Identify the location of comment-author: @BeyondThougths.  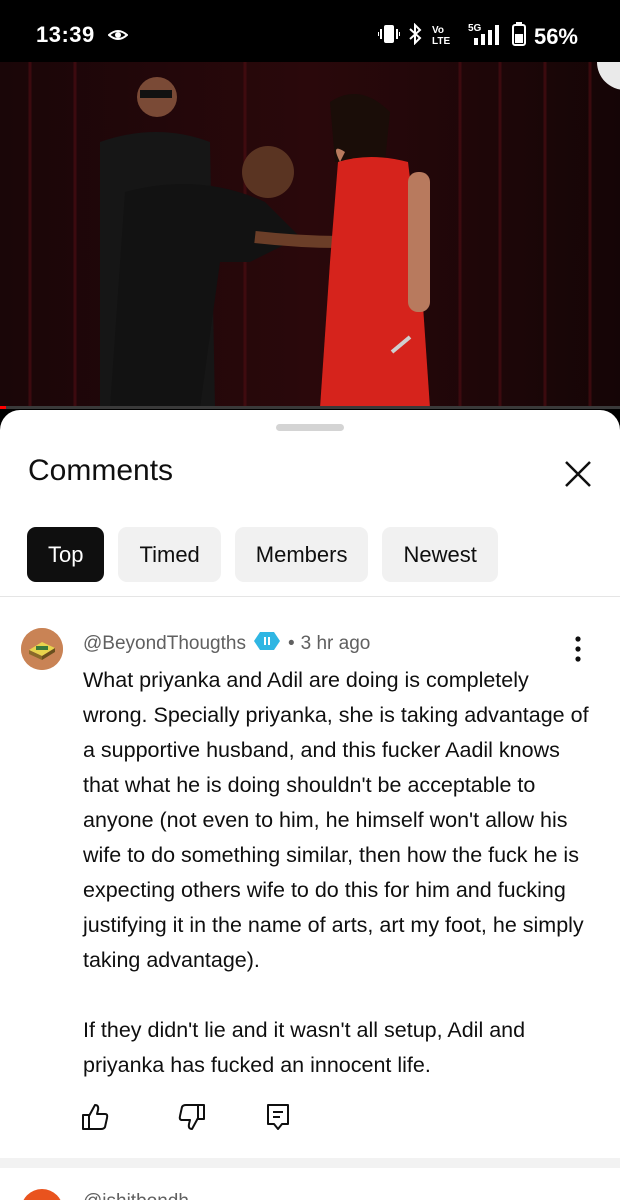
(164, 644).